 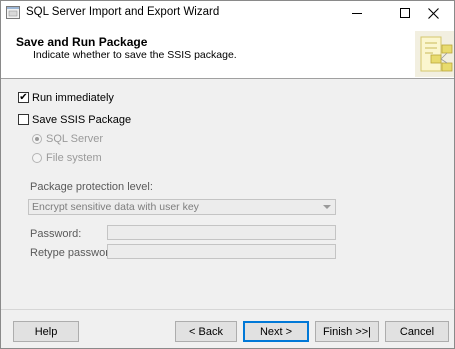 What do you see at coordinates (227, 13) in the screenshot?
I see `title-bar: SQL Server Import and Export Wizard` at bounding box center [227, 13].